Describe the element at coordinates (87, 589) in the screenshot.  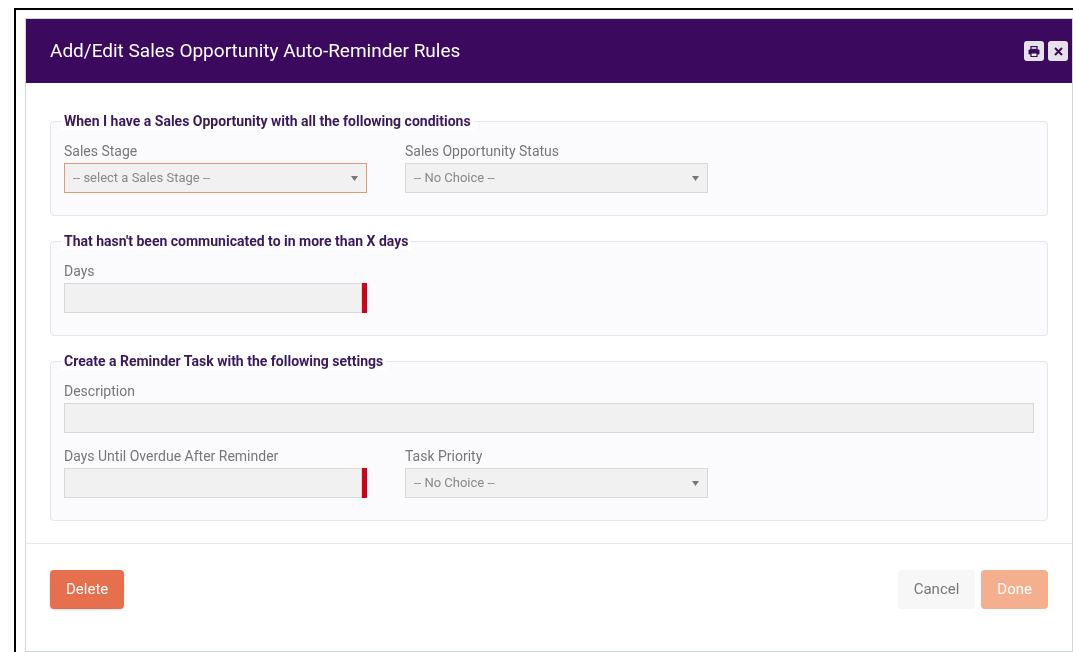
I see `delete-button: Delete` at that location.